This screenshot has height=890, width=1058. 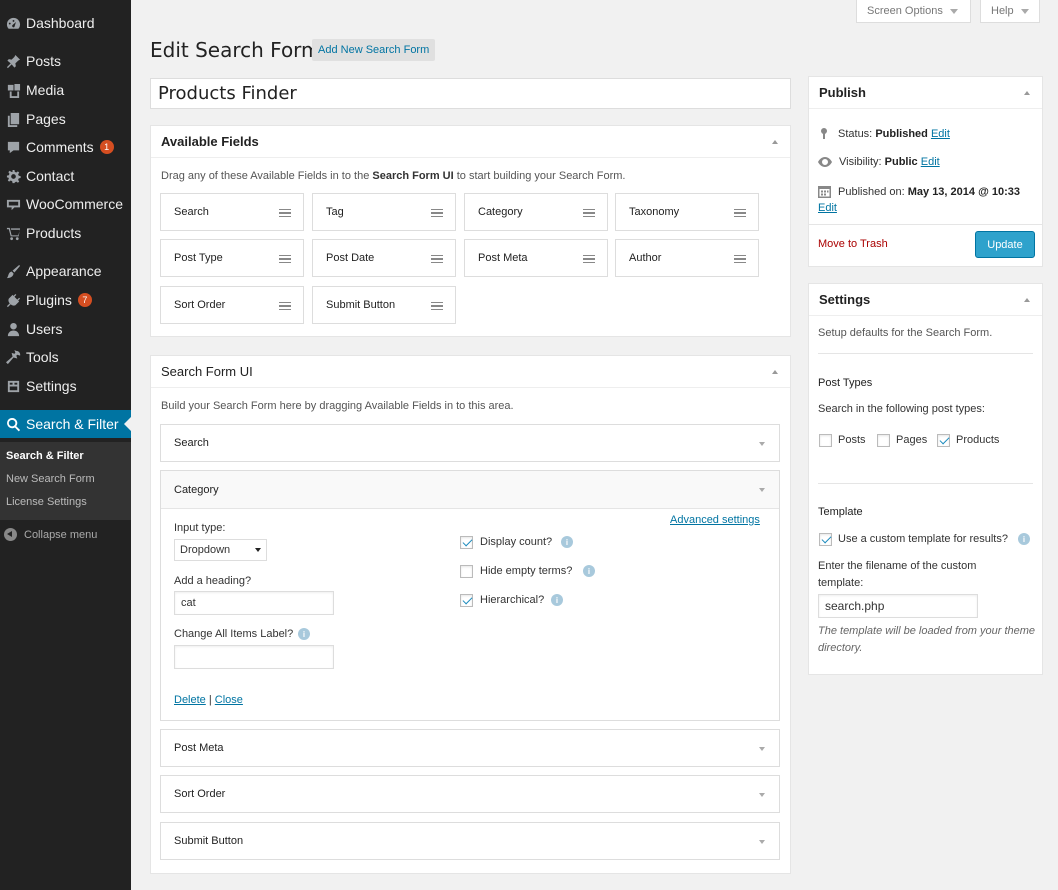 I want to click on post-types-description: Search in the following post types:, so click(x=901, y=409).